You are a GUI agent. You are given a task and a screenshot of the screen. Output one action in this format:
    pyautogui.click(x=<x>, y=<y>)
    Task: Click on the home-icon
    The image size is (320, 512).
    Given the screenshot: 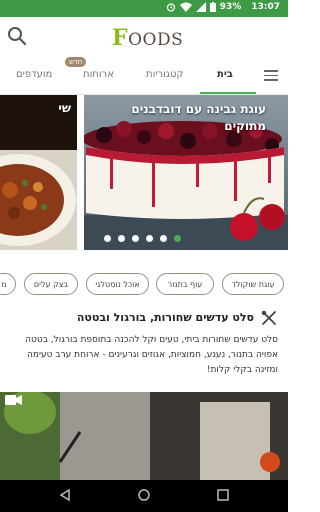 What is the action you would take?
    pyautogui.click(x=144, y=495)
    